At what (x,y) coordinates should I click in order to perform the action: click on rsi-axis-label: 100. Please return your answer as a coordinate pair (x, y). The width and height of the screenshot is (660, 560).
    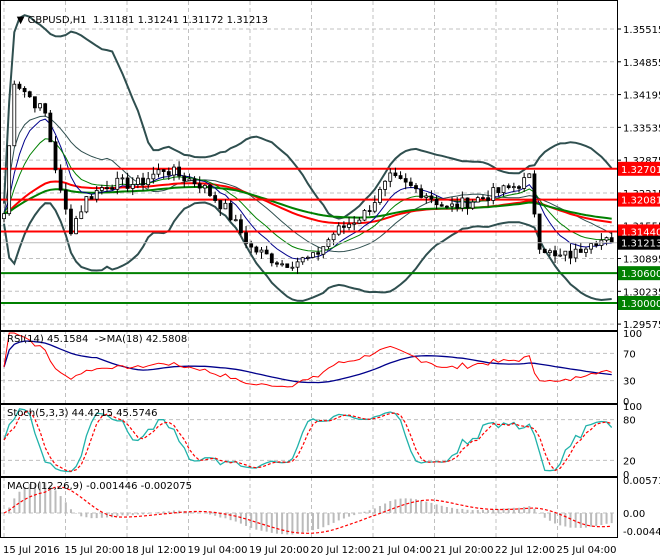
    Looking at the image, I should click on (632, 334).